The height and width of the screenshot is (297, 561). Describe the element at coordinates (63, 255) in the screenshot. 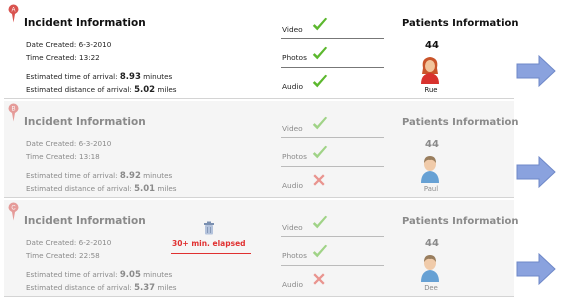

I see `time-created: Time Created: 22:58` at that location.